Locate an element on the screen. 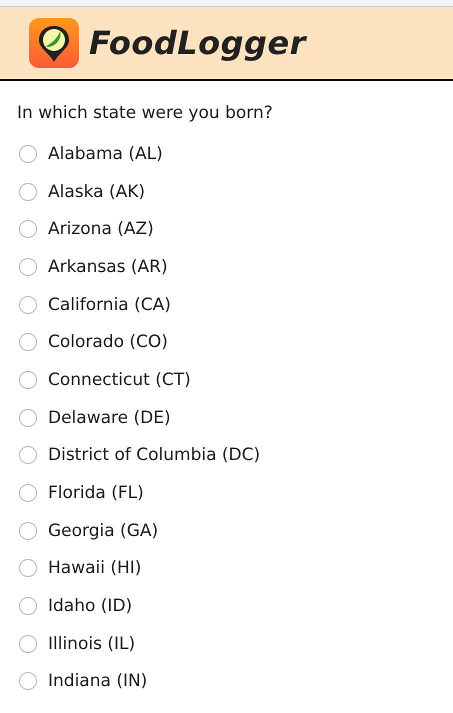 The width and height of the screenshot is (453, 713). state-option: Florida (FL) is located at coordinates (235, 493).